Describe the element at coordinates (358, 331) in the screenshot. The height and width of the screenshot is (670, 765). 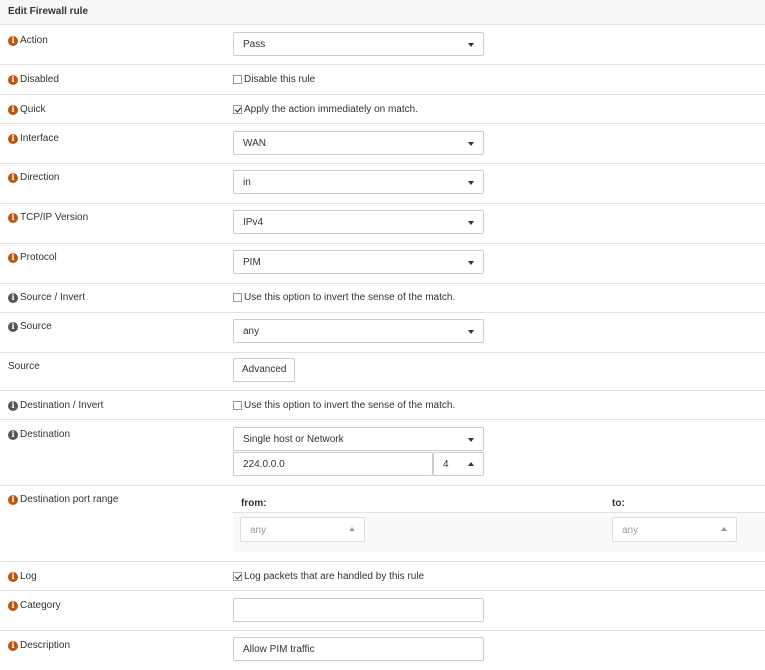
I see `source-select: any` at that location.